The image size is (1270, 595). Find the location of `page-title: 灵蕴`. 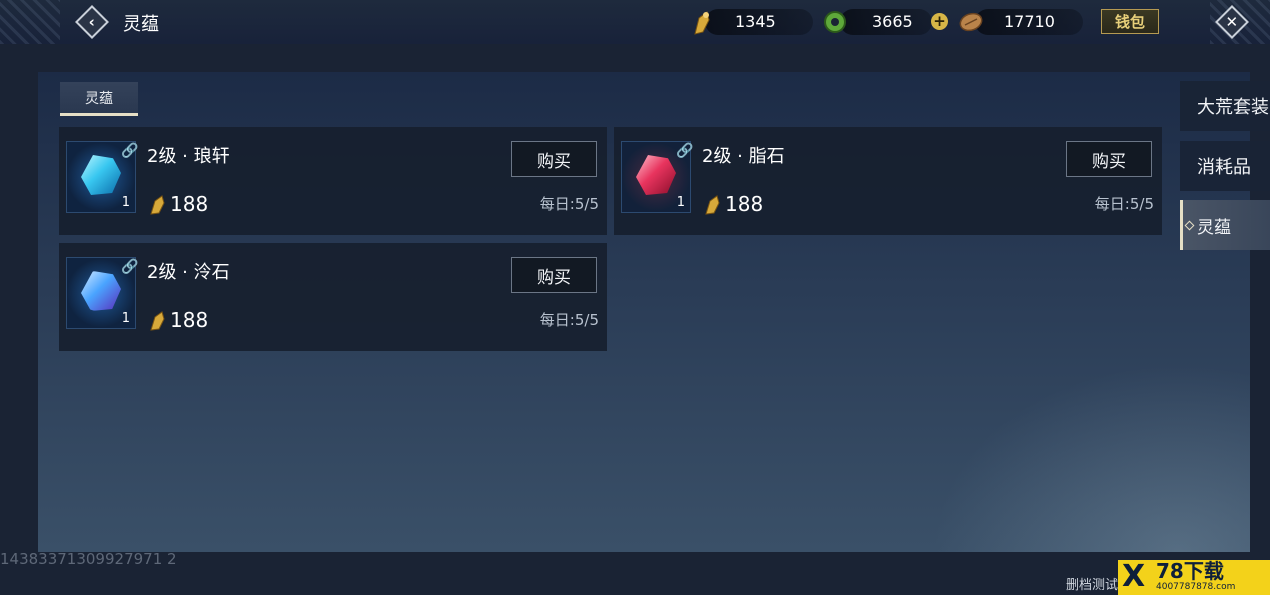

page-title: 灵蕴 is located at coordinates (141, 24).